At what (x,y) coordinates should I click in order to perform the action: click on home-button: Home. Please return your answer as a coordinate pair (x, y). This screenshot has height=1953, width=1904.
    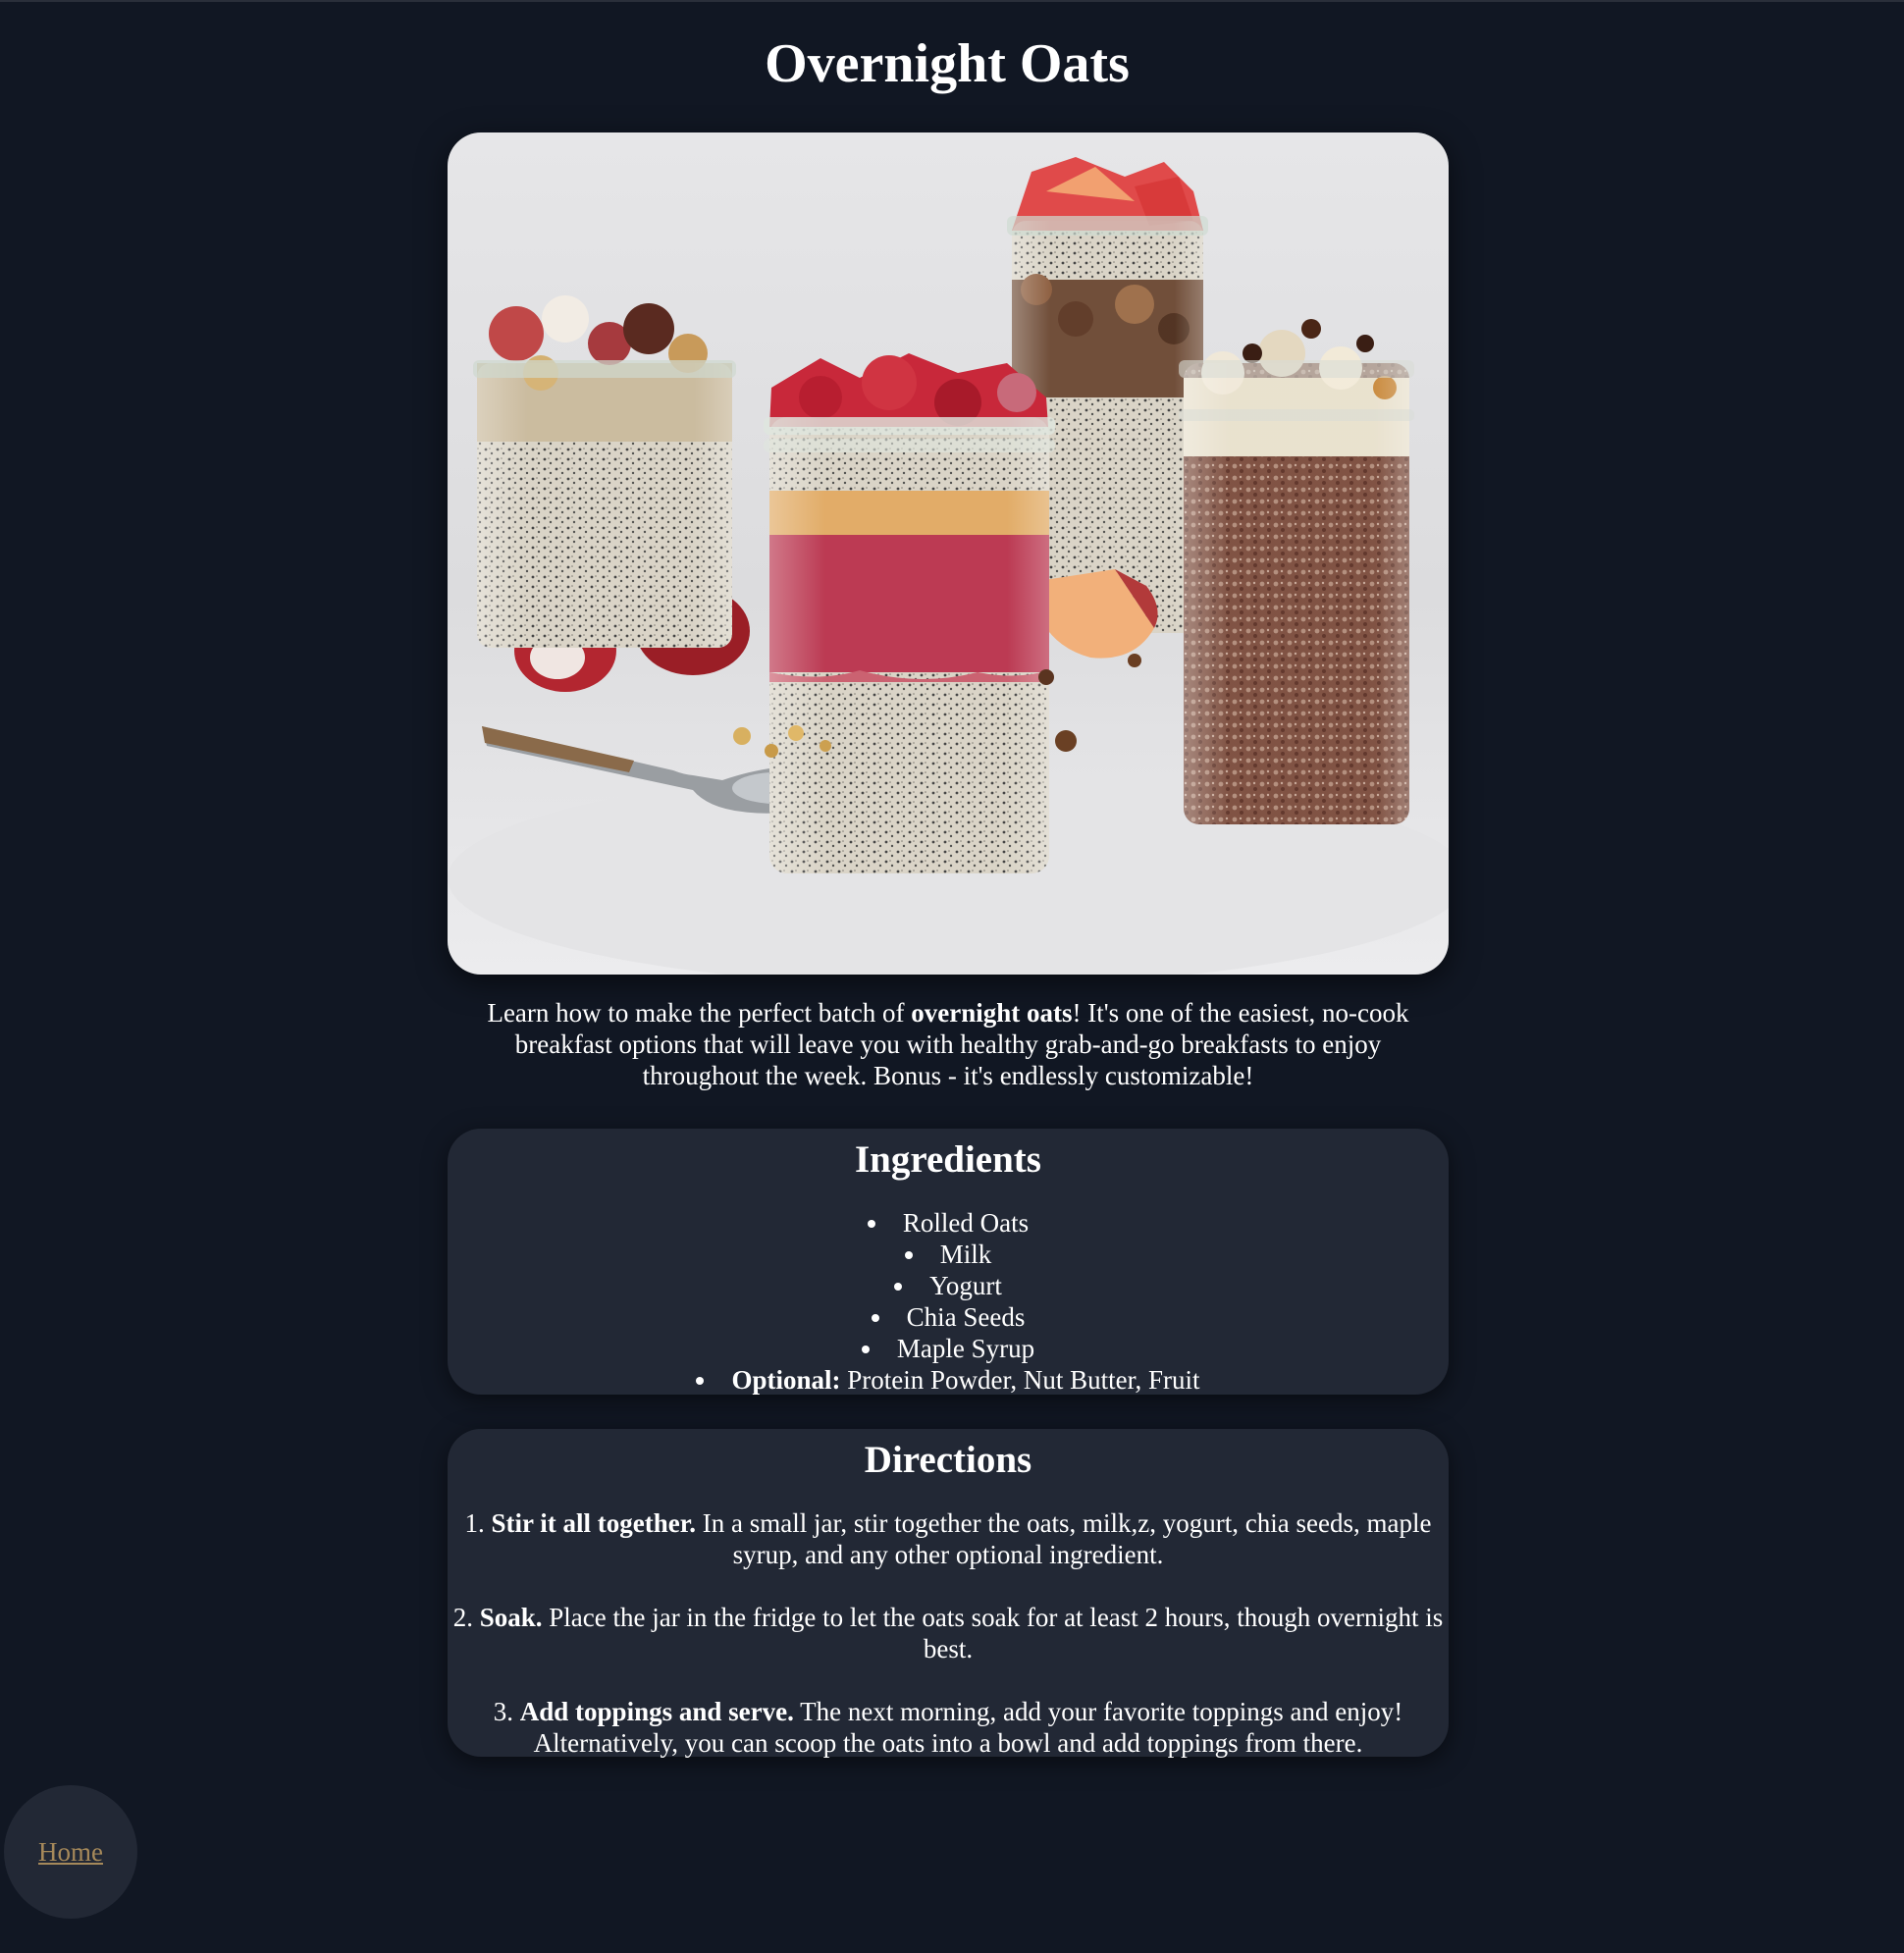
    Looking at the image, I should click on (70, 1852).